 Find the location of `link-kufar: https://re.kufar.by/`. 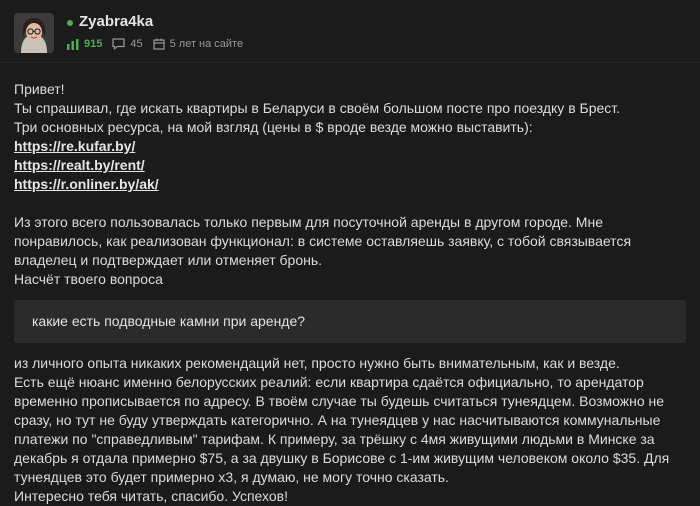

link-kufar: https://re.kufar.by/ is located at coordinates (350, 146).